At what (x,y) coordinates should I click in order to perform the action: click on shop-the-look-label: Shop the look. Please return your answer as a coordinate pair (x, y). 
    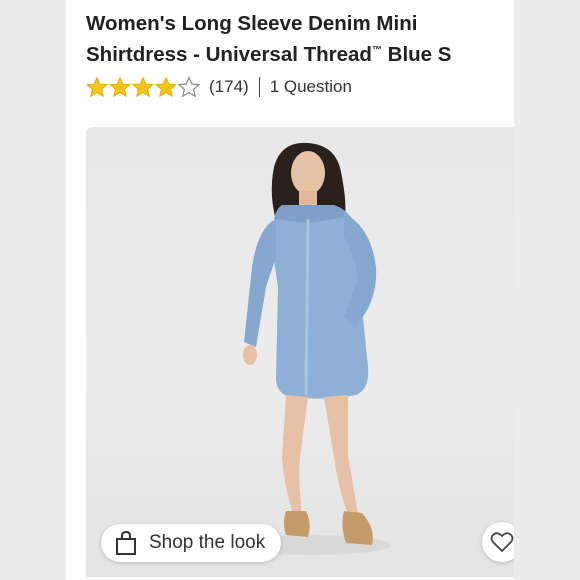
    Looking at the image, I should click on (207, 542).